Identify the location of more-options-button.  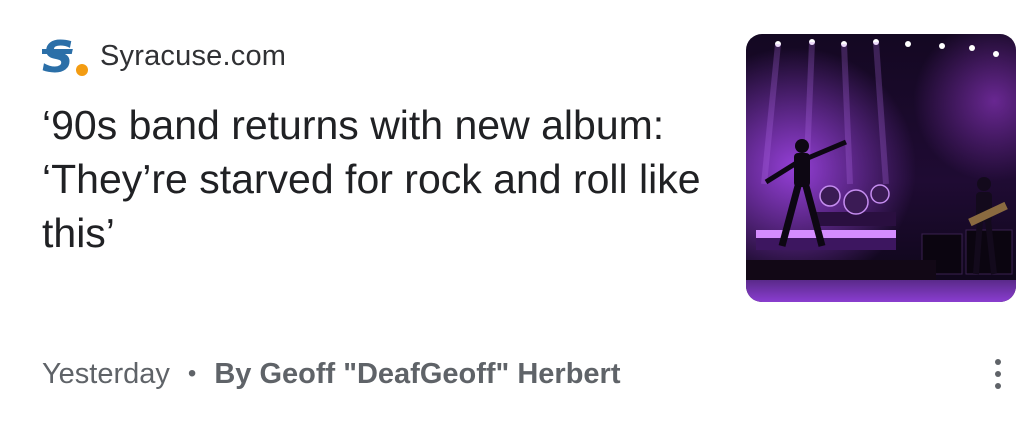
(998, 374).